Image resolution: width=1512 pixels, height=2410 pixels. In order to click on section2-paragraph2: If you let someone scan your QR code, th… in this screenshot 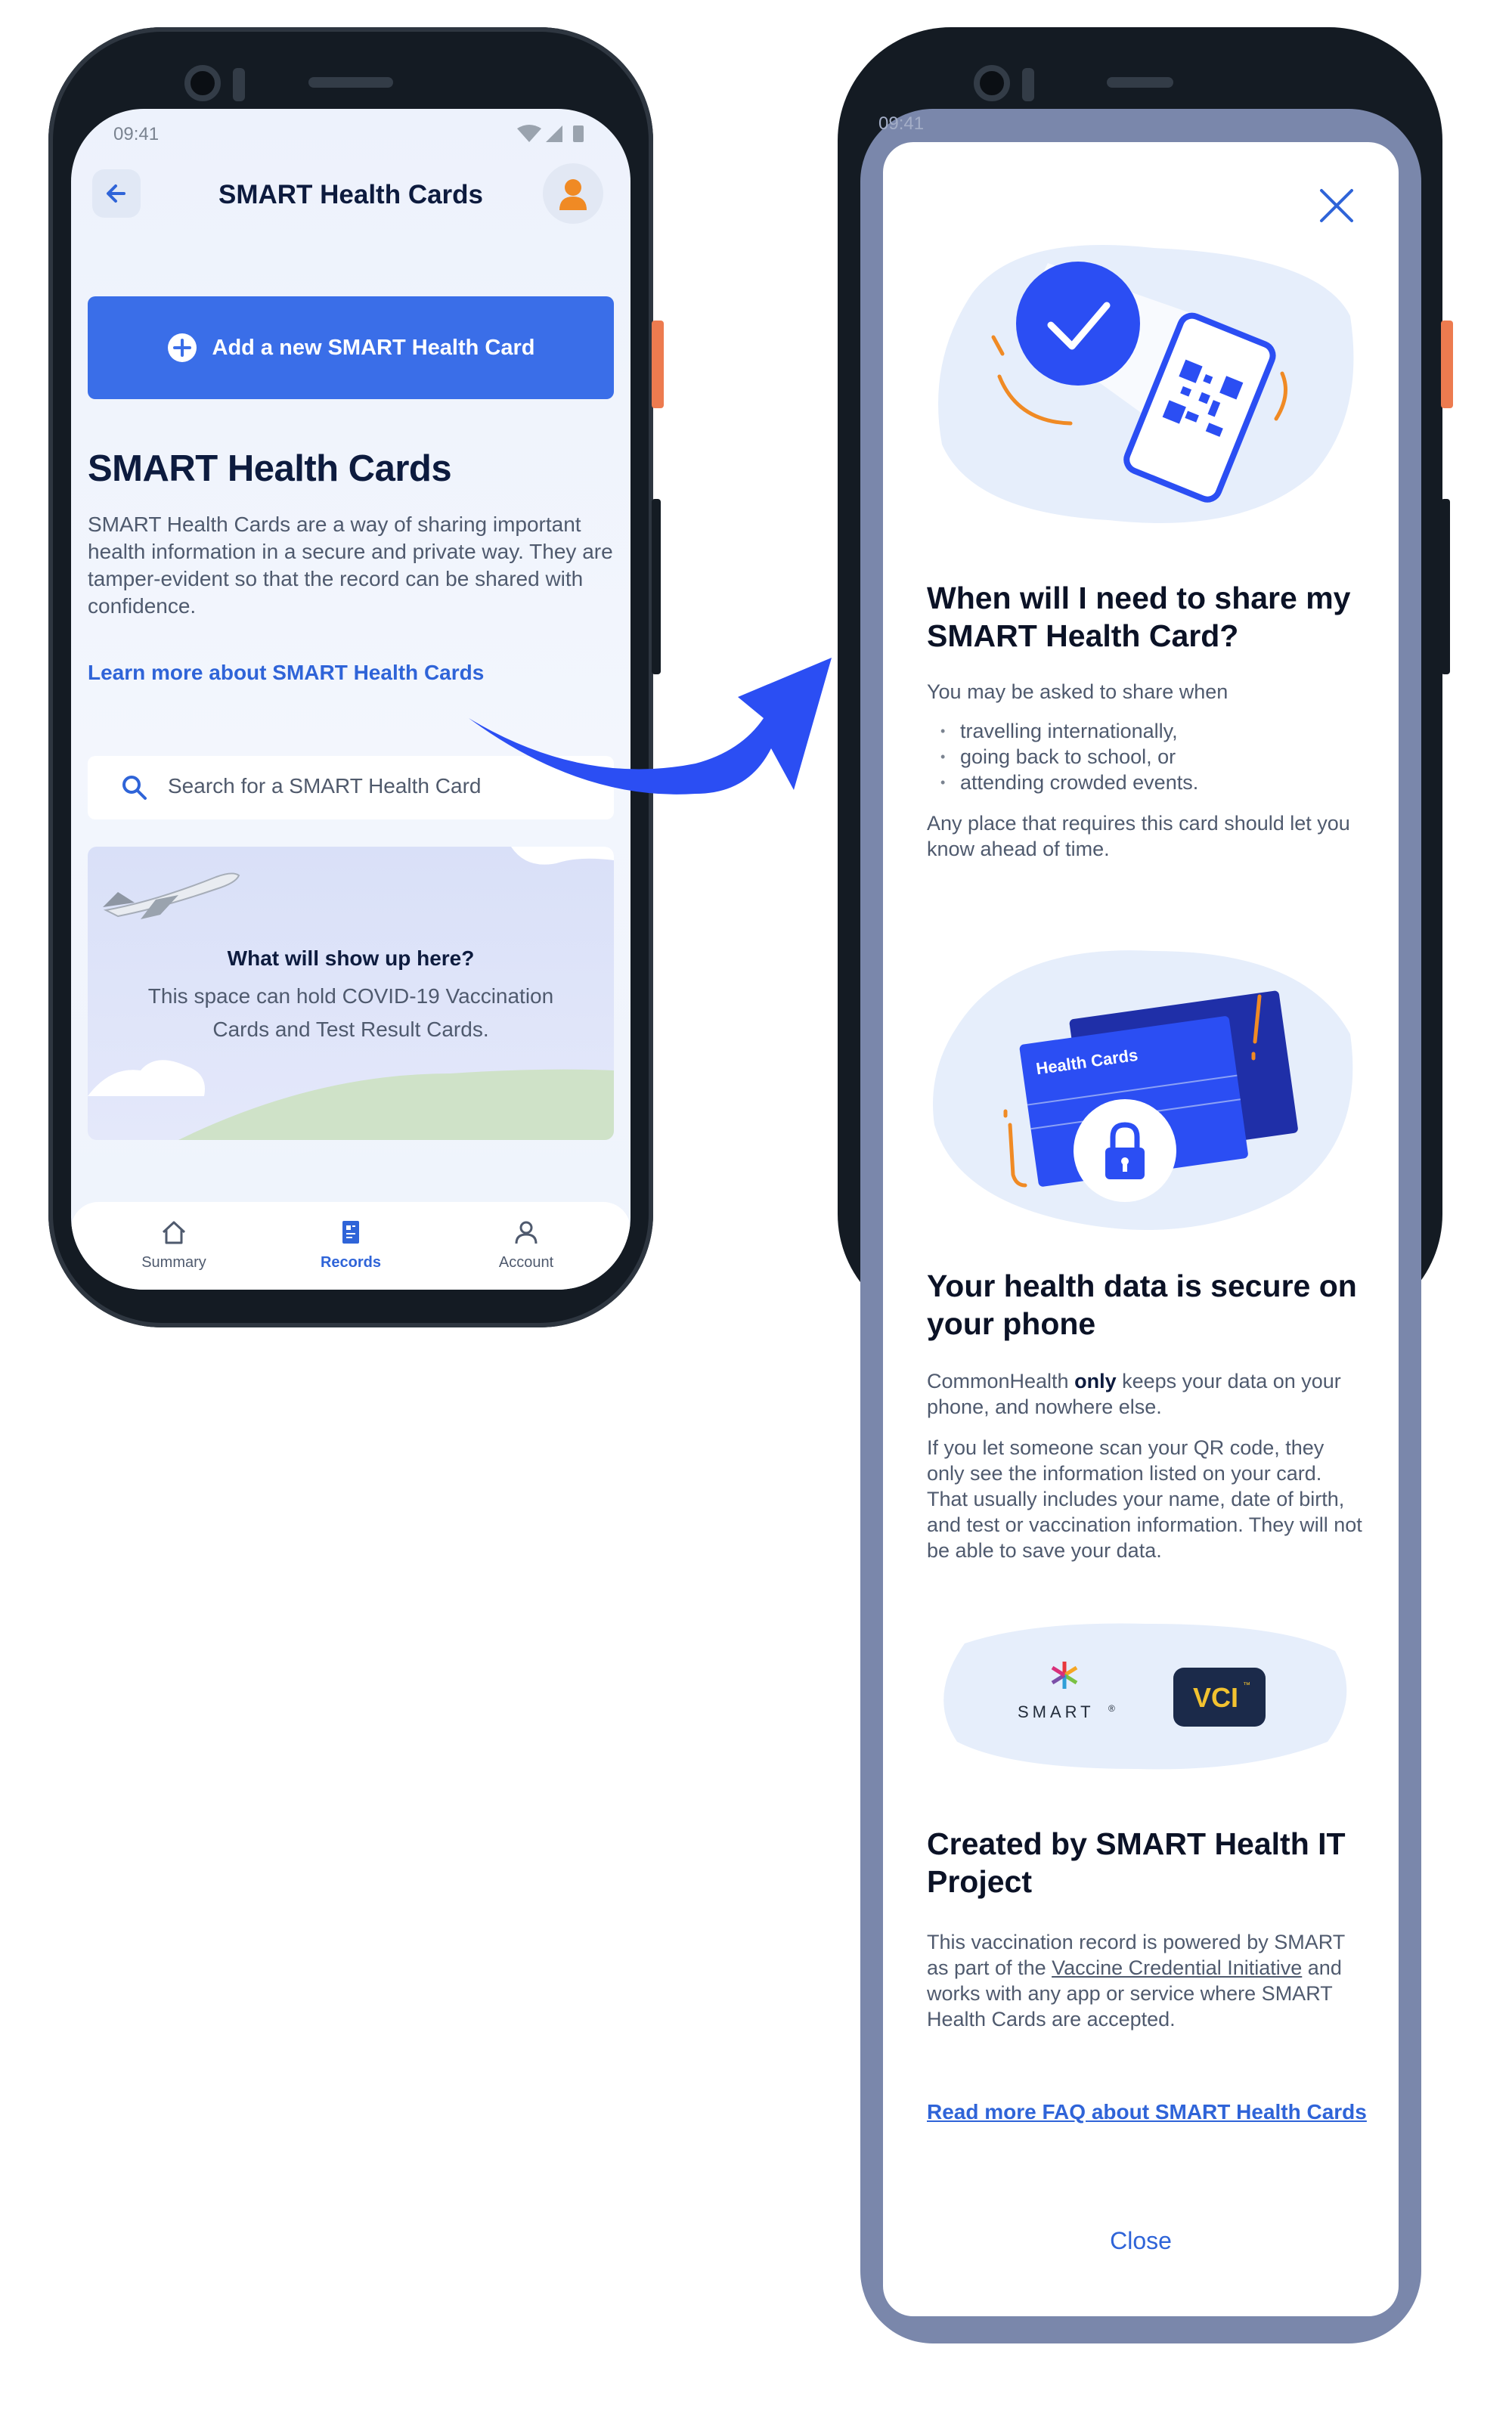, I will do `click(1144, 1499)`.